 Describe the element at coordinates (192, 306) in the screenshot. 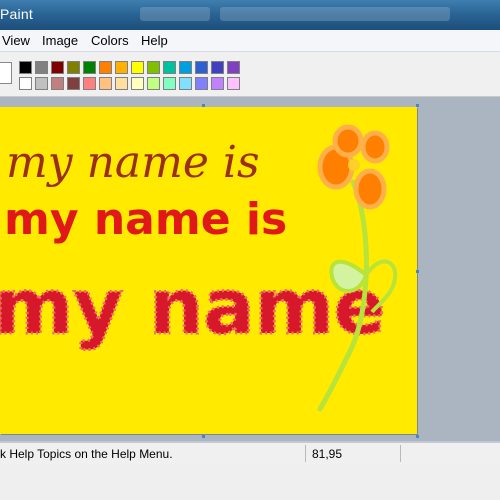

I see `canvas-text-line3: my name` at that location.